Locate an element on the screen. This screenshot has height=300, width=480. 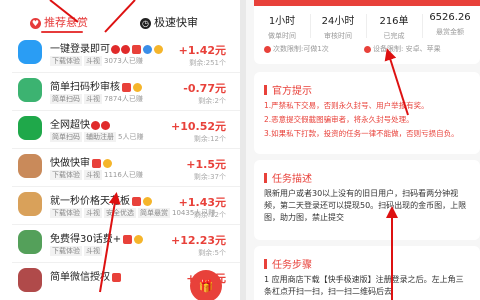
stat-label: 悬赏金额 is located at coordinates (450, 32).